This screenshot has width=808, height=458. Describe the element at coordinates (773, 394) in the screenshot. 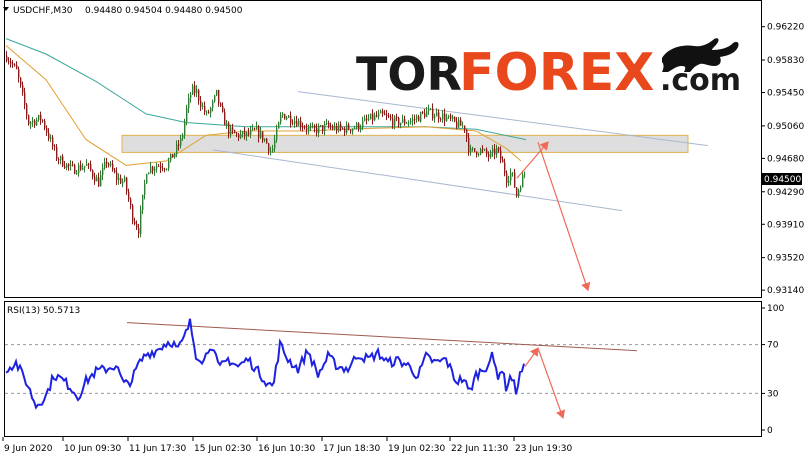

I see `rsi-tick-label: 30` at that location.